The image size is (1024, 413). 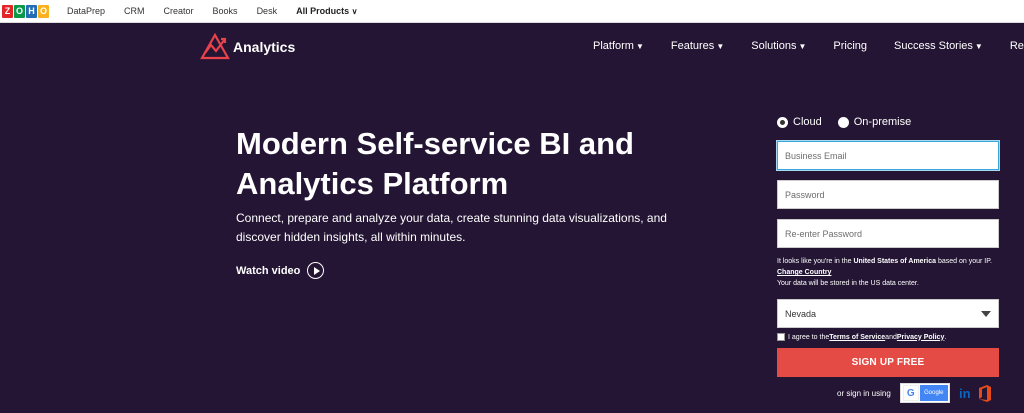 I want to click on office-icon, so click(x=985, y=393).